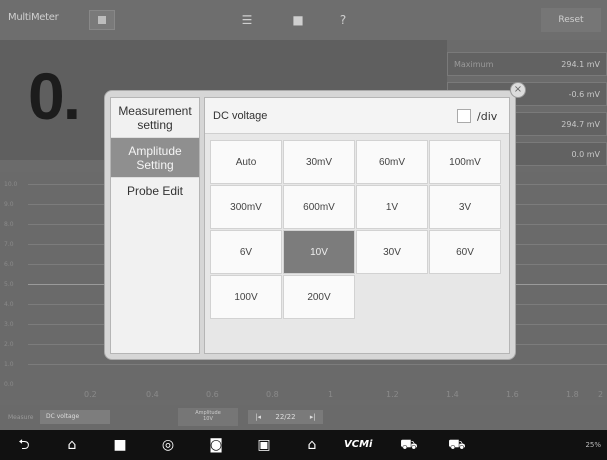  What do you see at coordinates (317, 364) in the screenshot?
I see `grid-line` at bounding box center [317, 364].